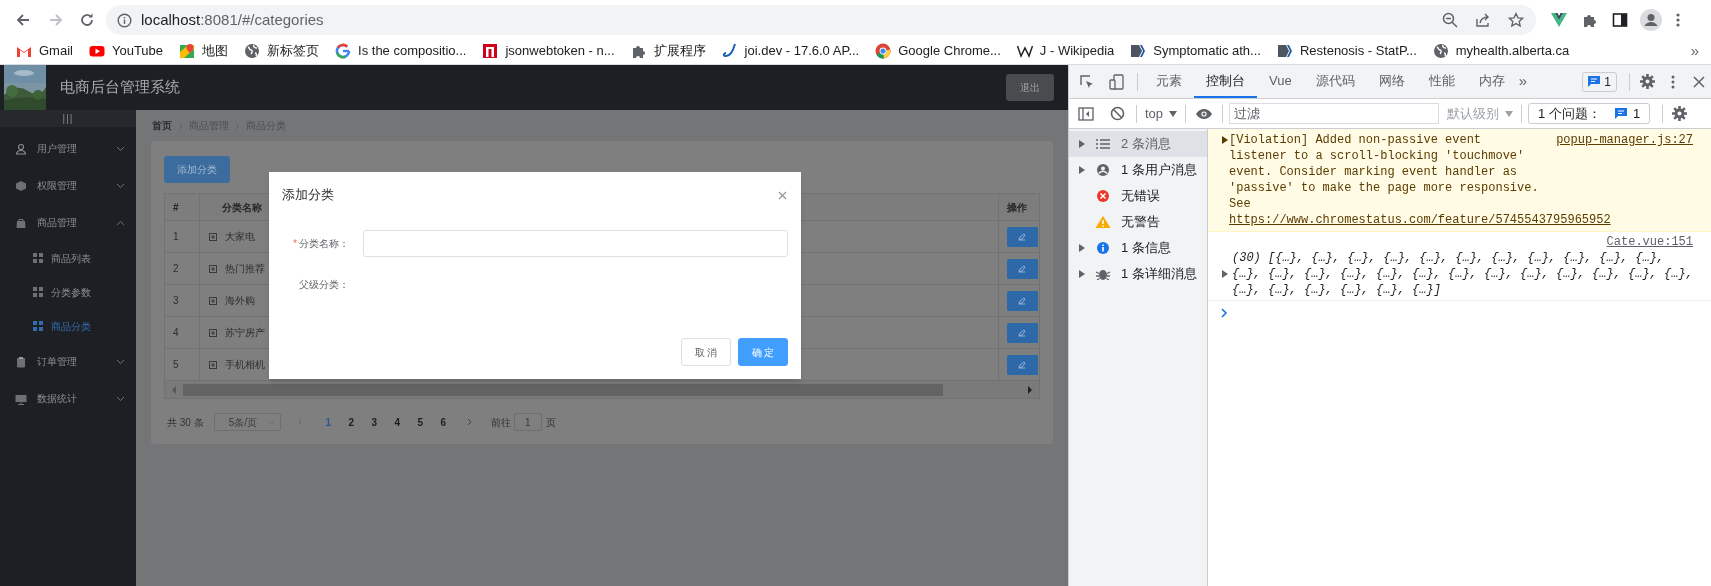 The width and height of the screenshot is (1711, 586). Describe the element at coordinates (563, 389) in the screenshot. I see `scrollbar-thumb` at that location.